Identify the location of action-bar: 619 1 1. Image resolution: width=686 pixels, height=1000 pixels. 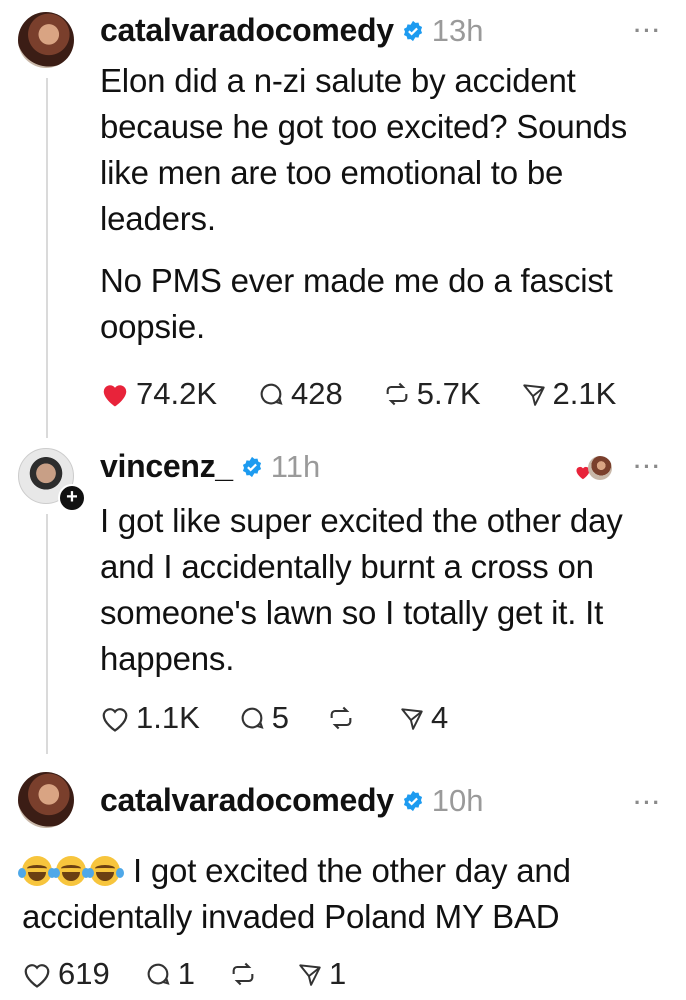
(184, 974).